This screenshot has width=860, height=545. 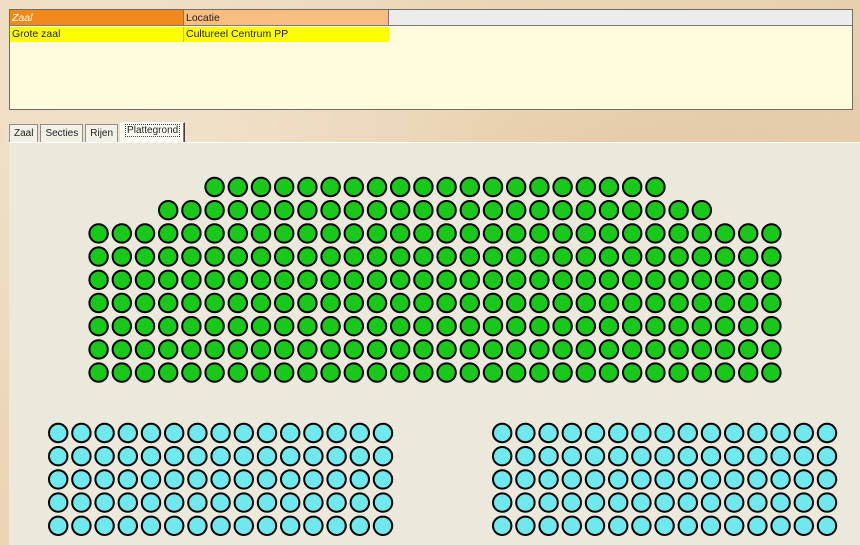 What do you see at coordinates (24, 133) in the screenshot?
I see `tab-zaal: Zaal` at bounding box center [24, 133].